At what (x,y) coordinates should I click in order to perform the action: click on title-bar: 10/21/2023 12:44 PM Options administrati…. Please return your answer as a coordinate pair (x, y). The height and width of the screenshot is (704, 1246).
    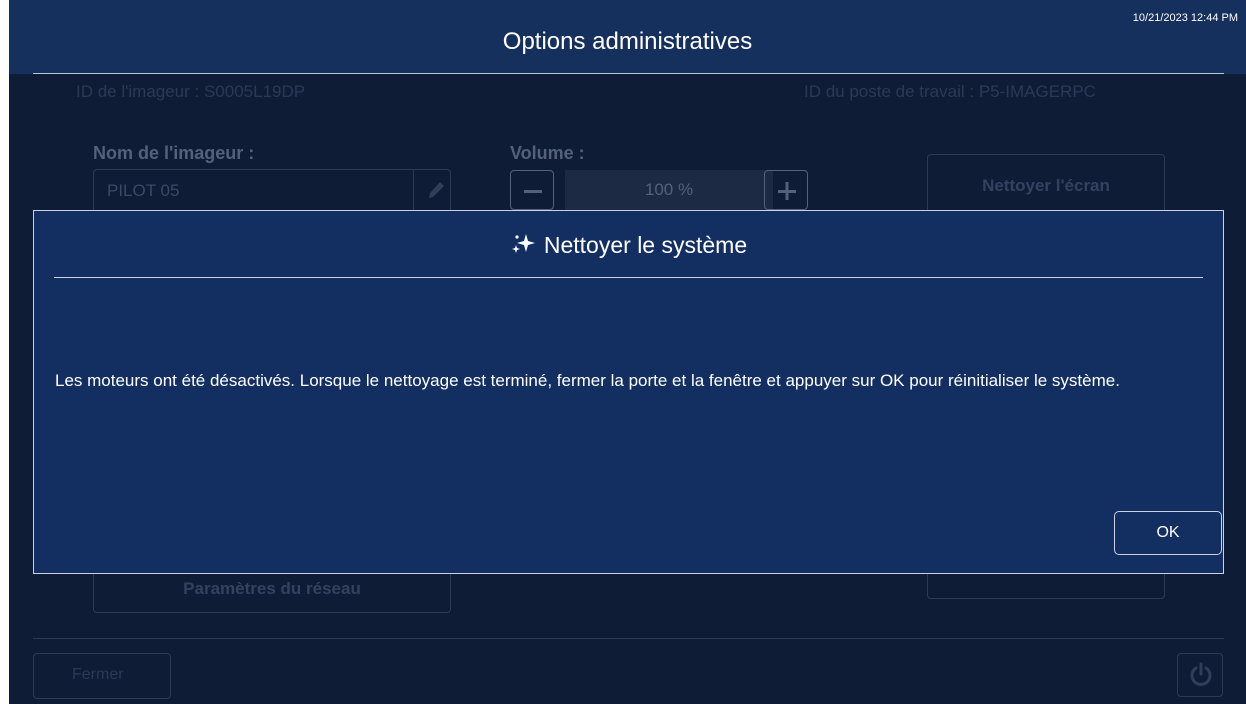
    Looking at the image, I should click on (627, 37).